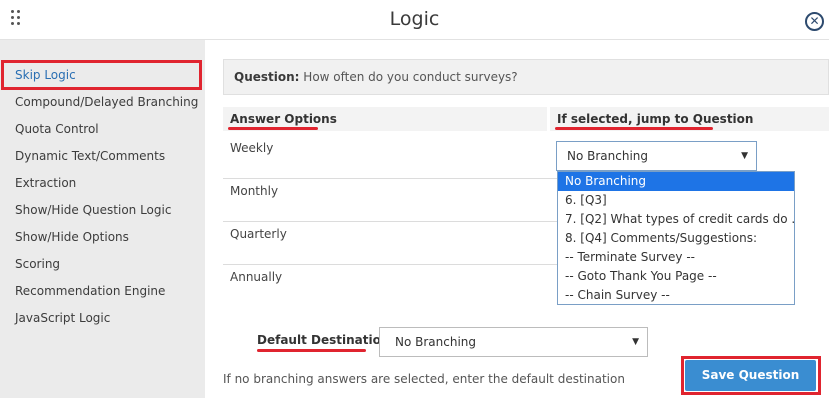 The width and height of the screenshot is (829, 398). Describe the element at coordinates (93, 210) in the screenshot. I see `sidebar-item-show-hide-question-logic: Show/Hide Question Logic` at that location.